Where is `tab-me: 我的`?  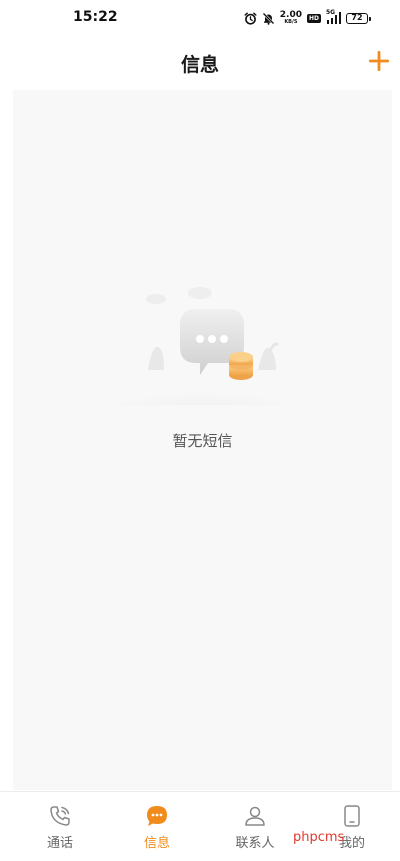
tab-me: 我的 is located at coordinates (351, 826).